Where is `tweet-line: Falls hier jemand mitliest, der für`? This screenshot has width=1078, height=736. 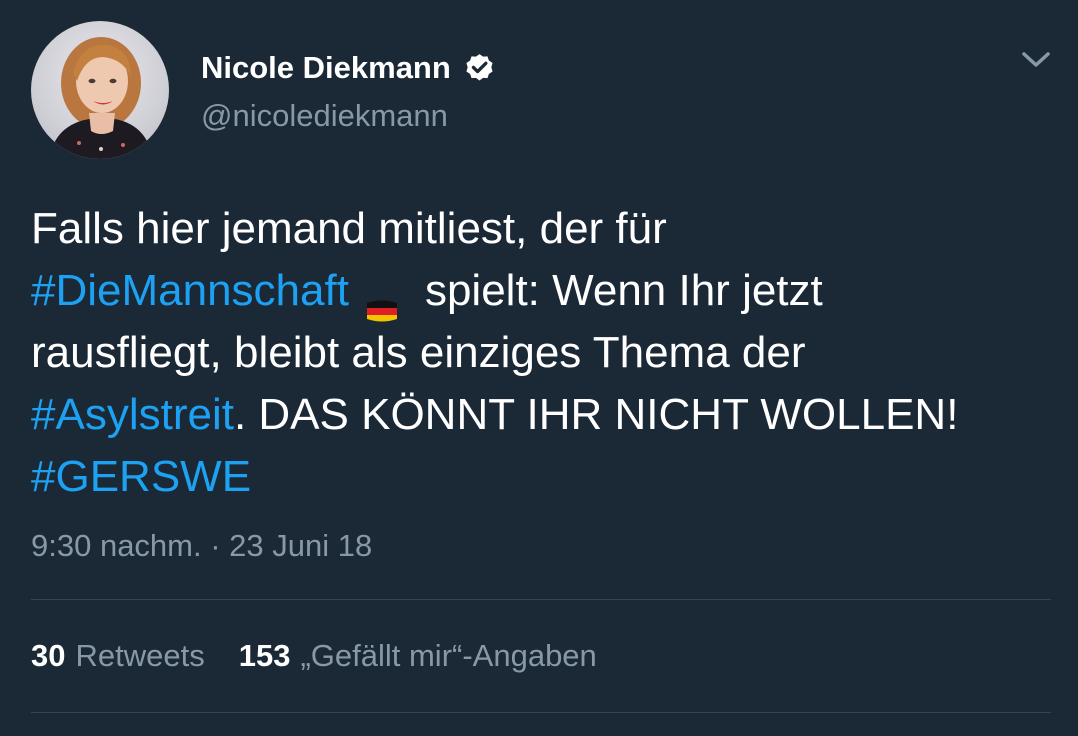
tweet-line: Falls hier jemand mitliest, der für is located at coordinates (541, 229).